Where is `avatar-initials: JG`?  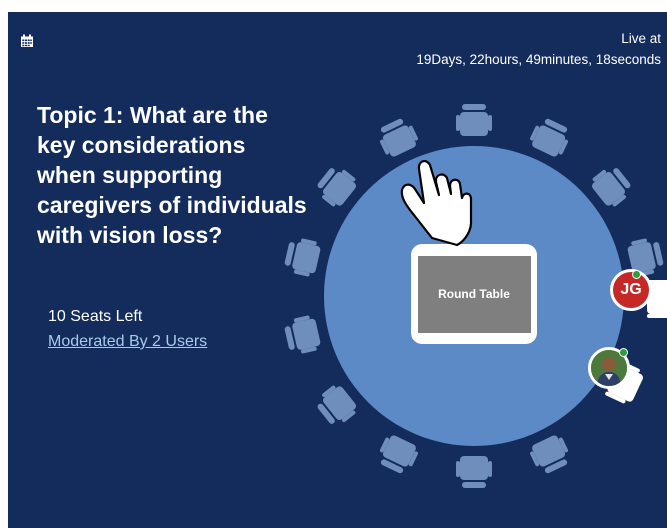
avatar-initials: JG is located at coordinates (631, 289).